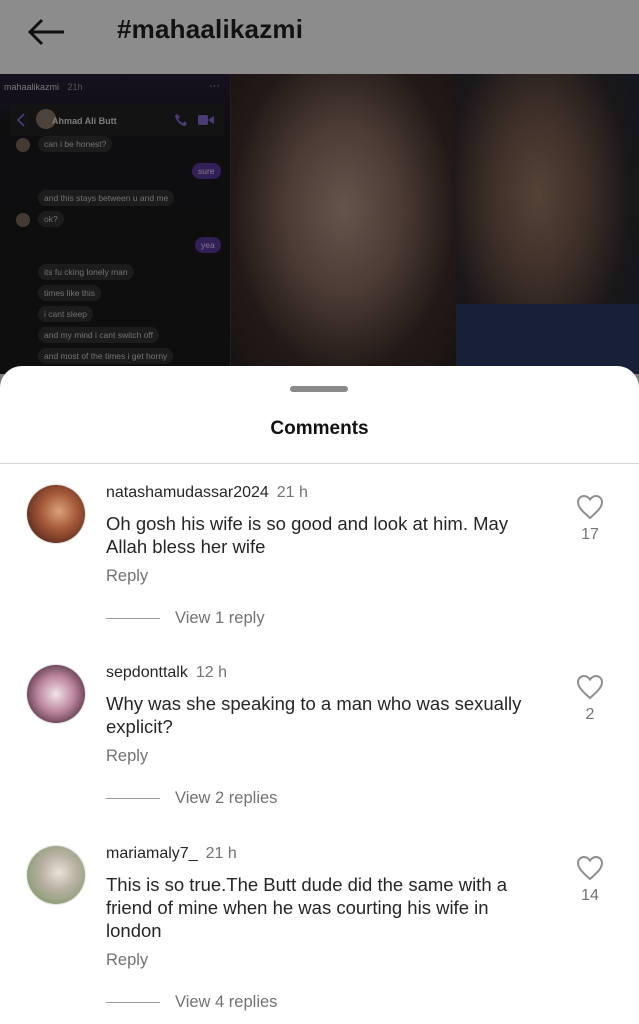 This screenshot has width=639, height=1024. Describe the element at coordinates (319, 428) in the screenshot. I see `sheet-title: Comments` at that location.